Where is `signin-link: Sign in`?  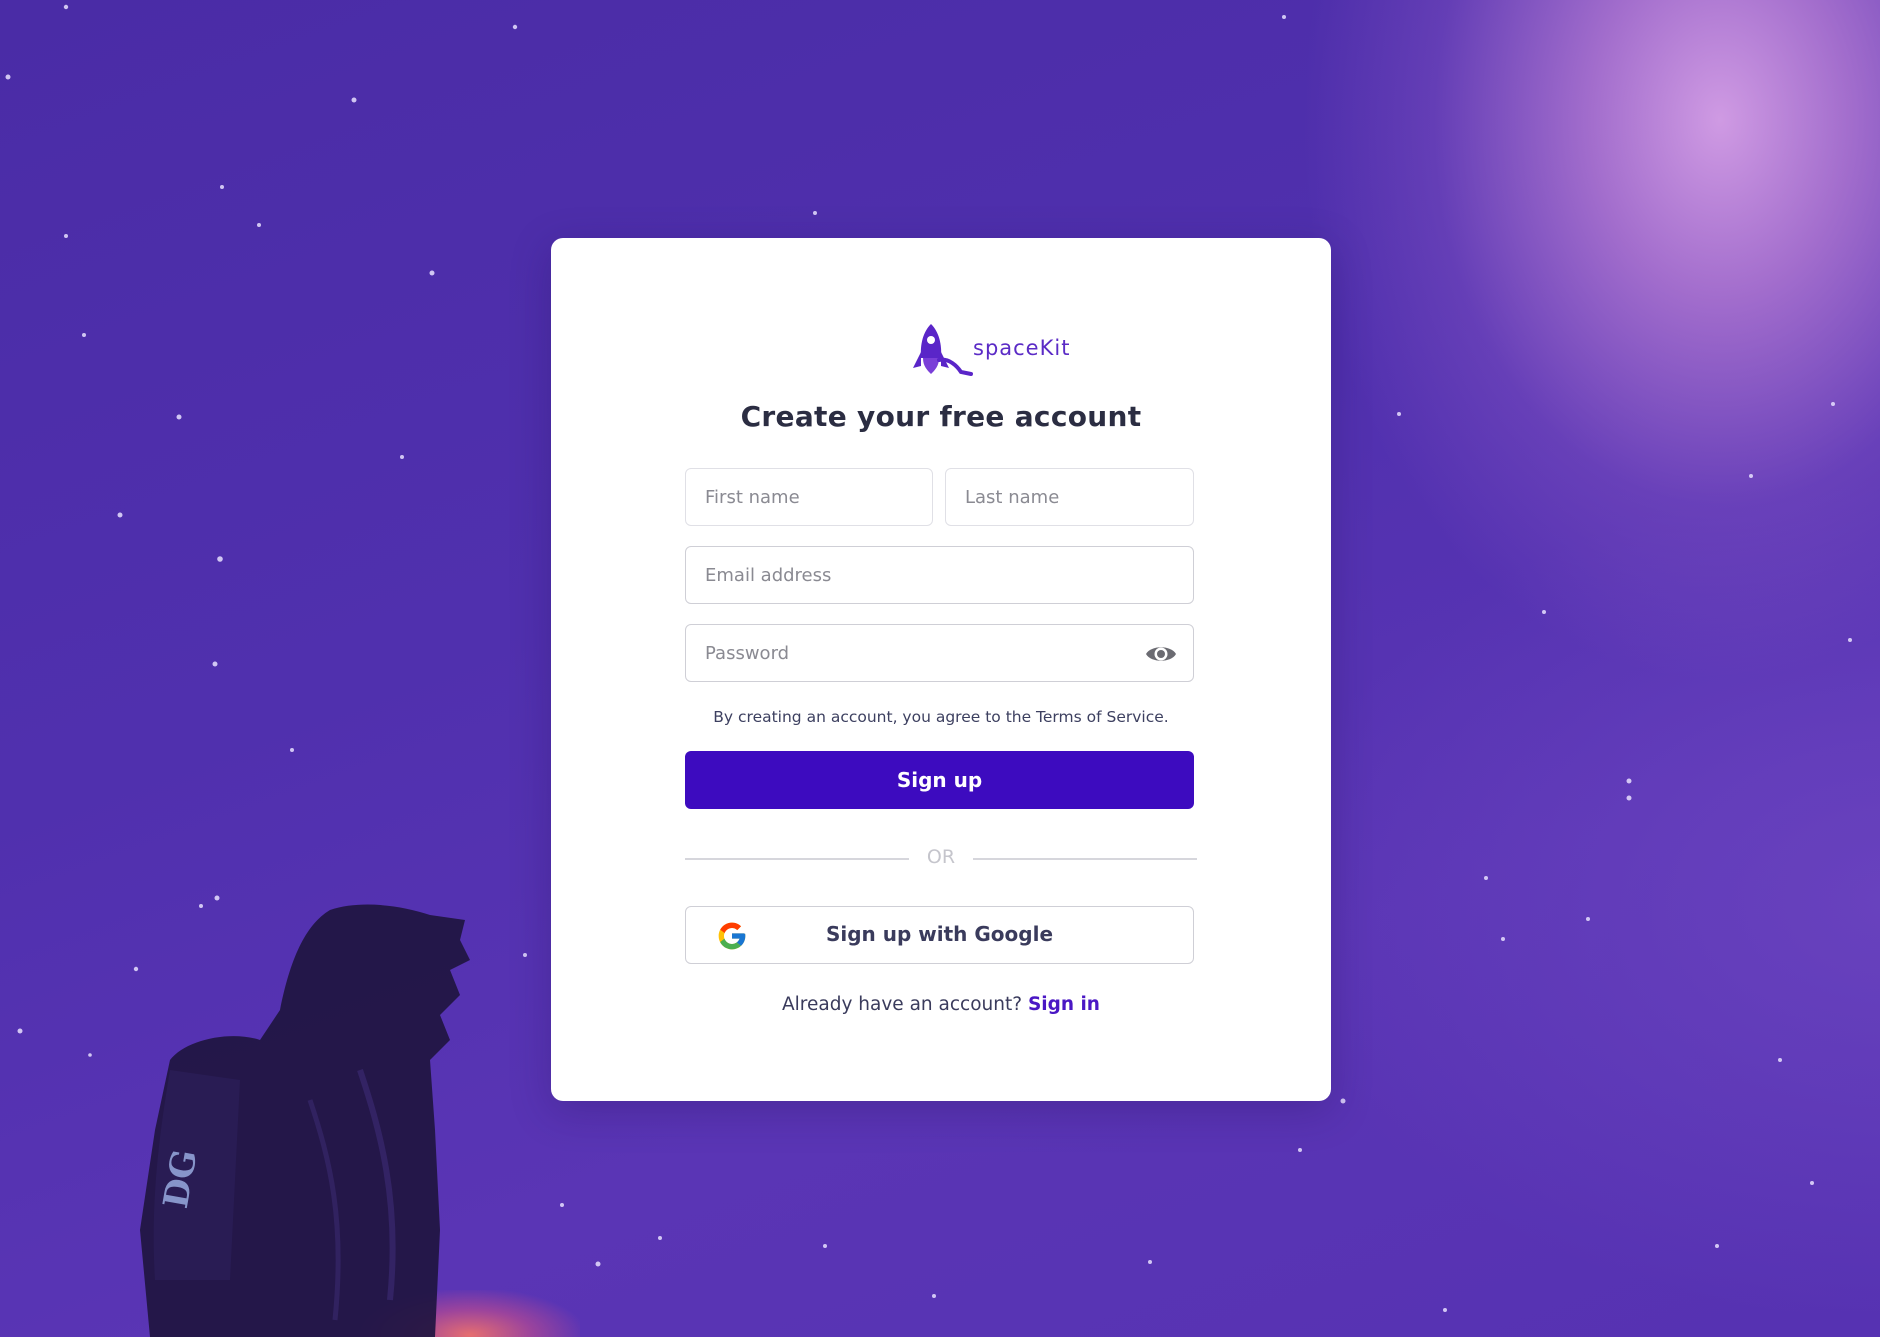 signin-link: Sign in is located at coordinates (1064, 1004).